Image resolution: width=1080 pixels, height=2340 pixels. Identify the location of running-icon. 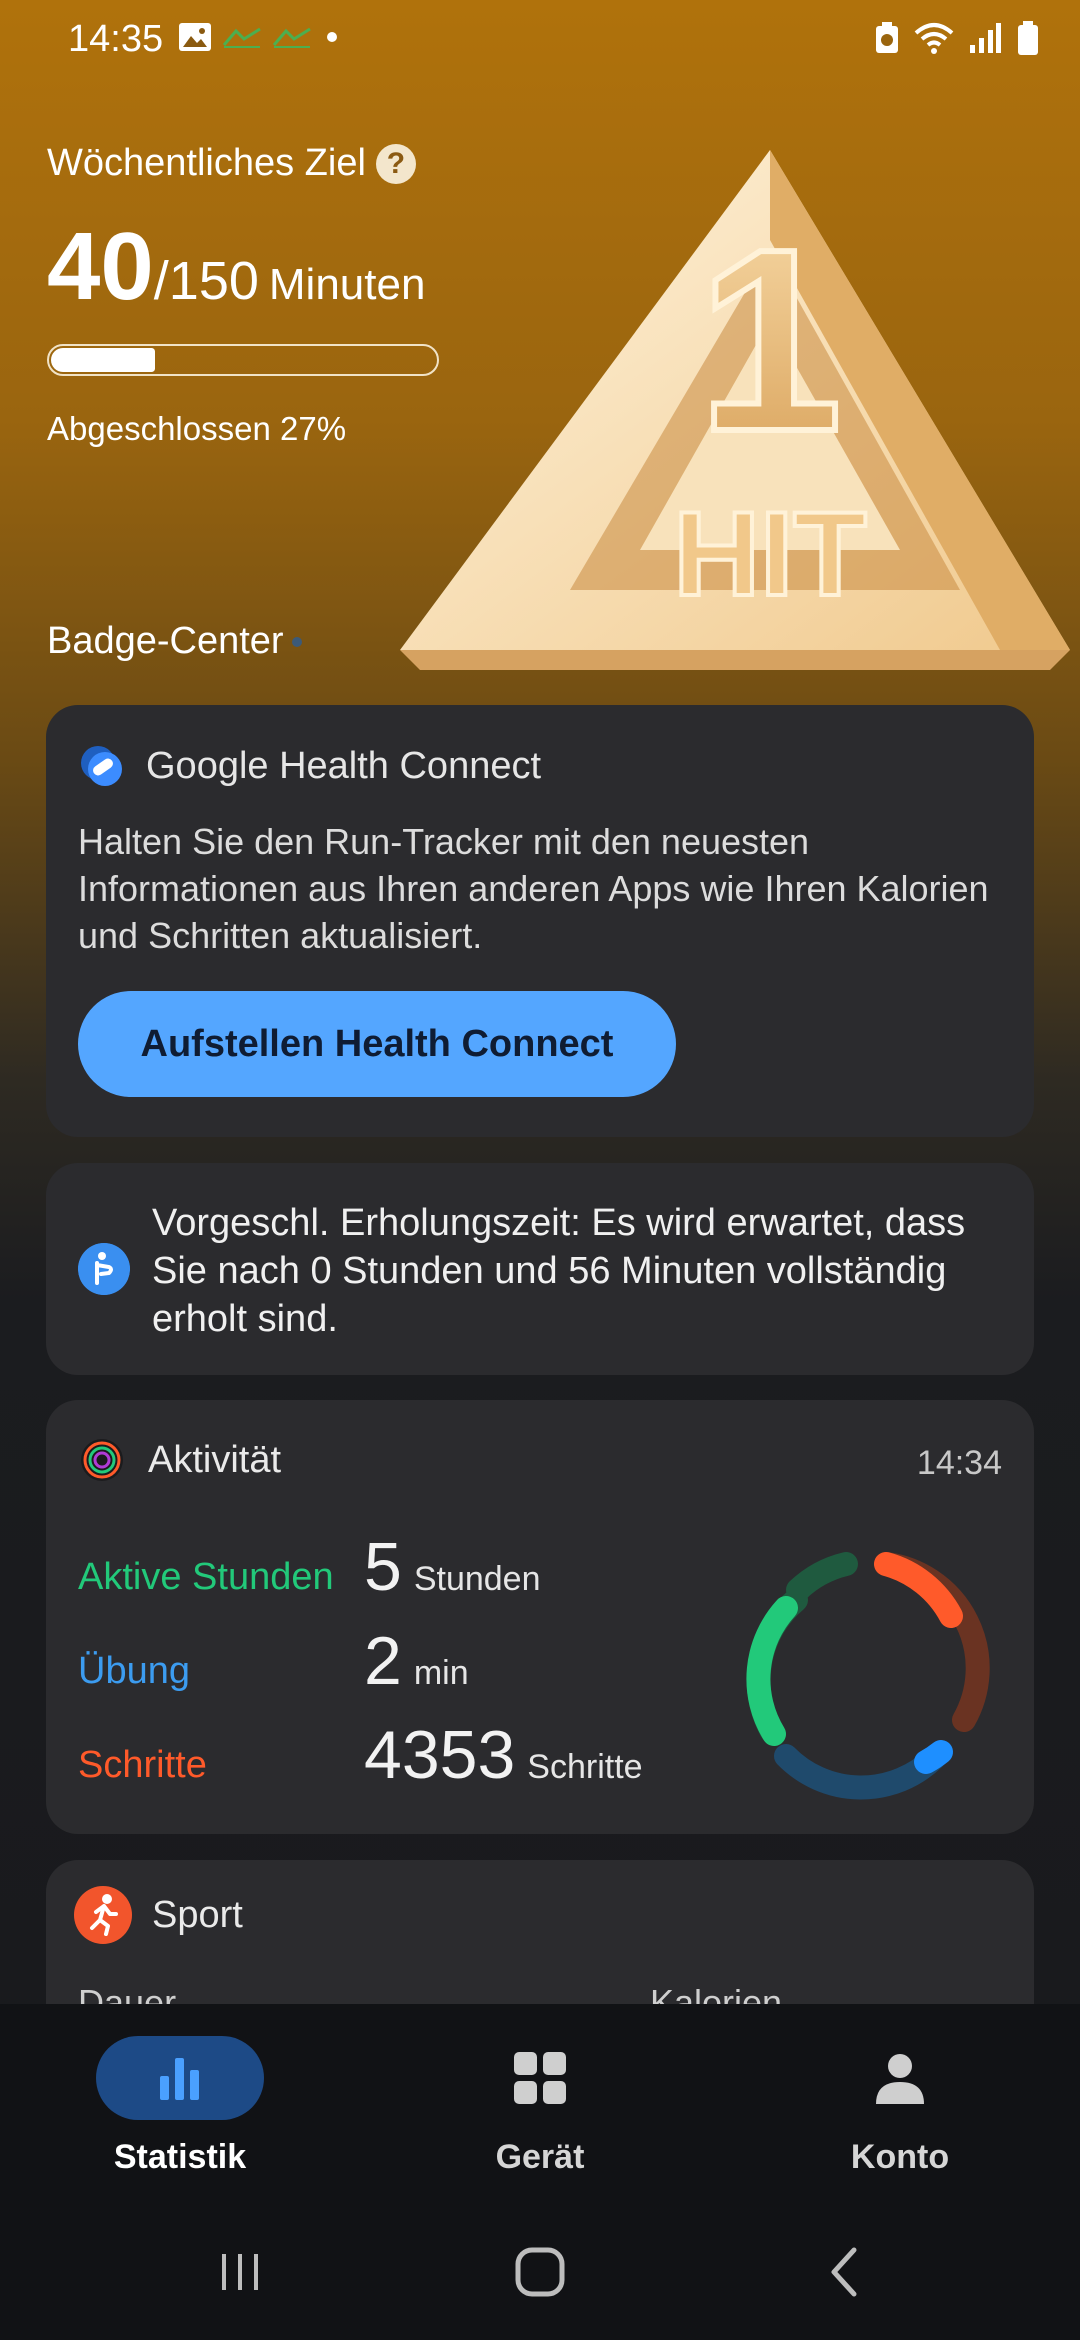
(103, 1915).